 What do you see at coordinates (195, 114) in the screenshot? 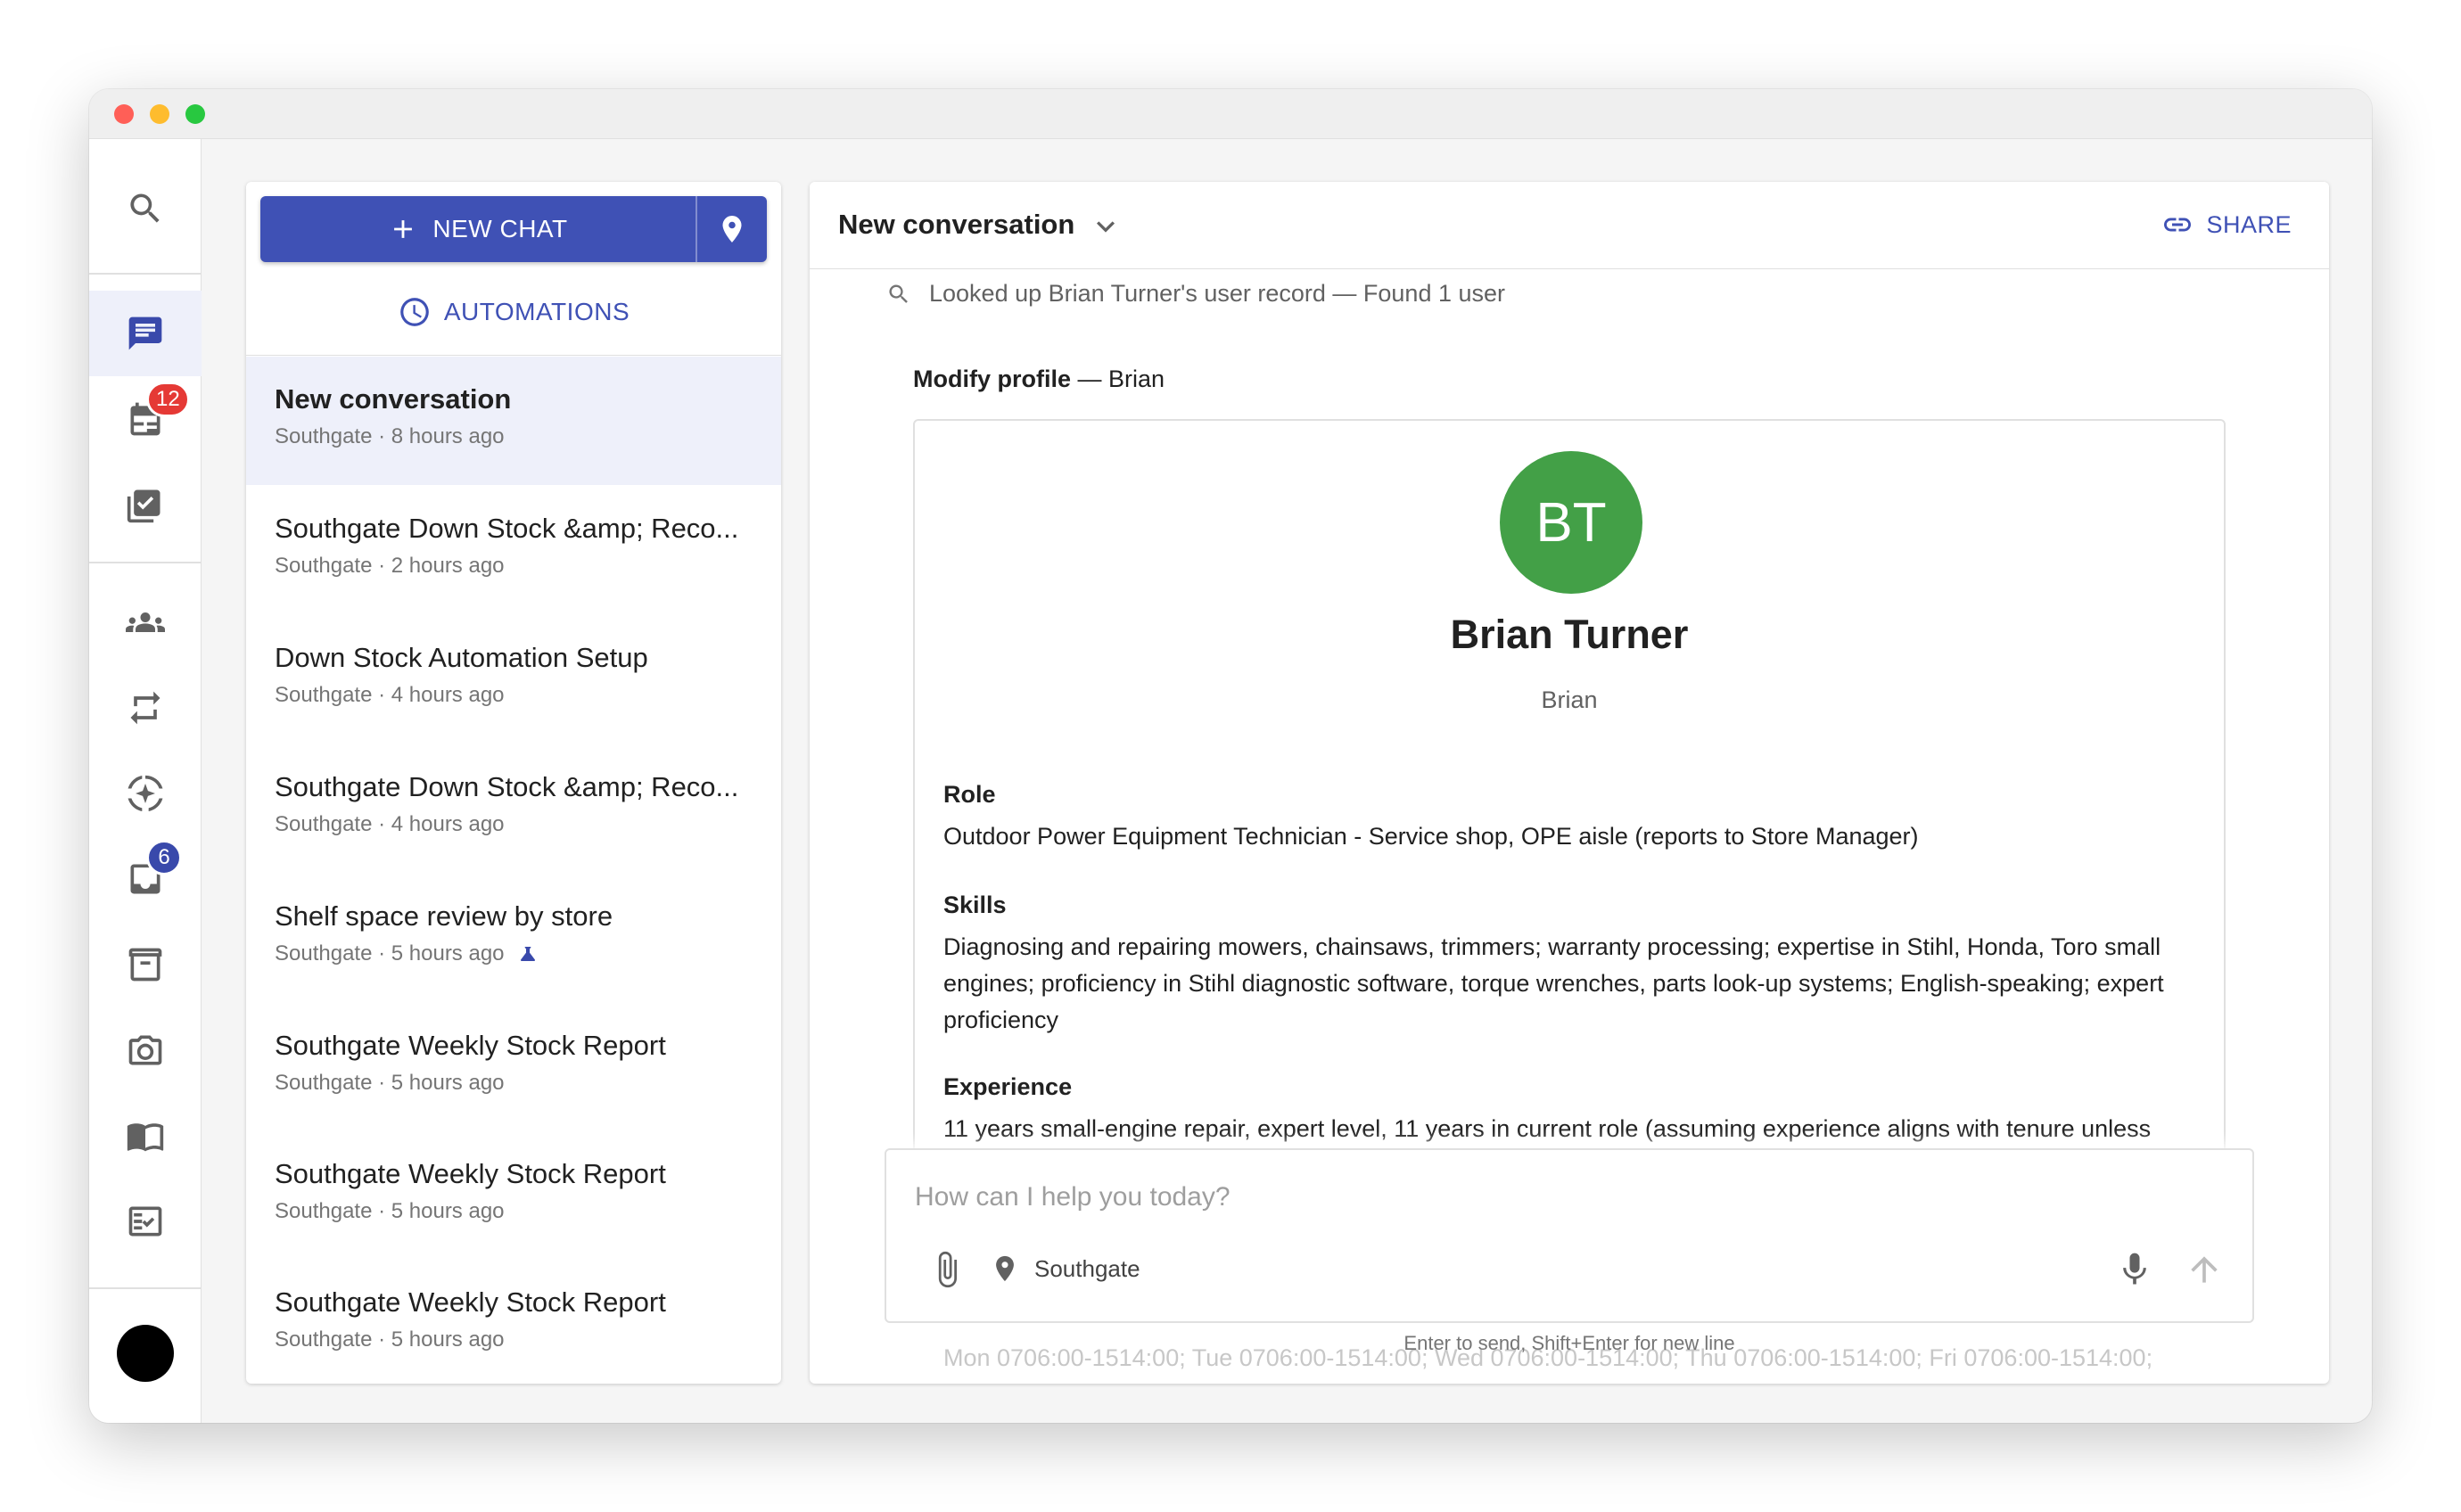
I see `maximize-window-button` at bounding box center [195, 114].